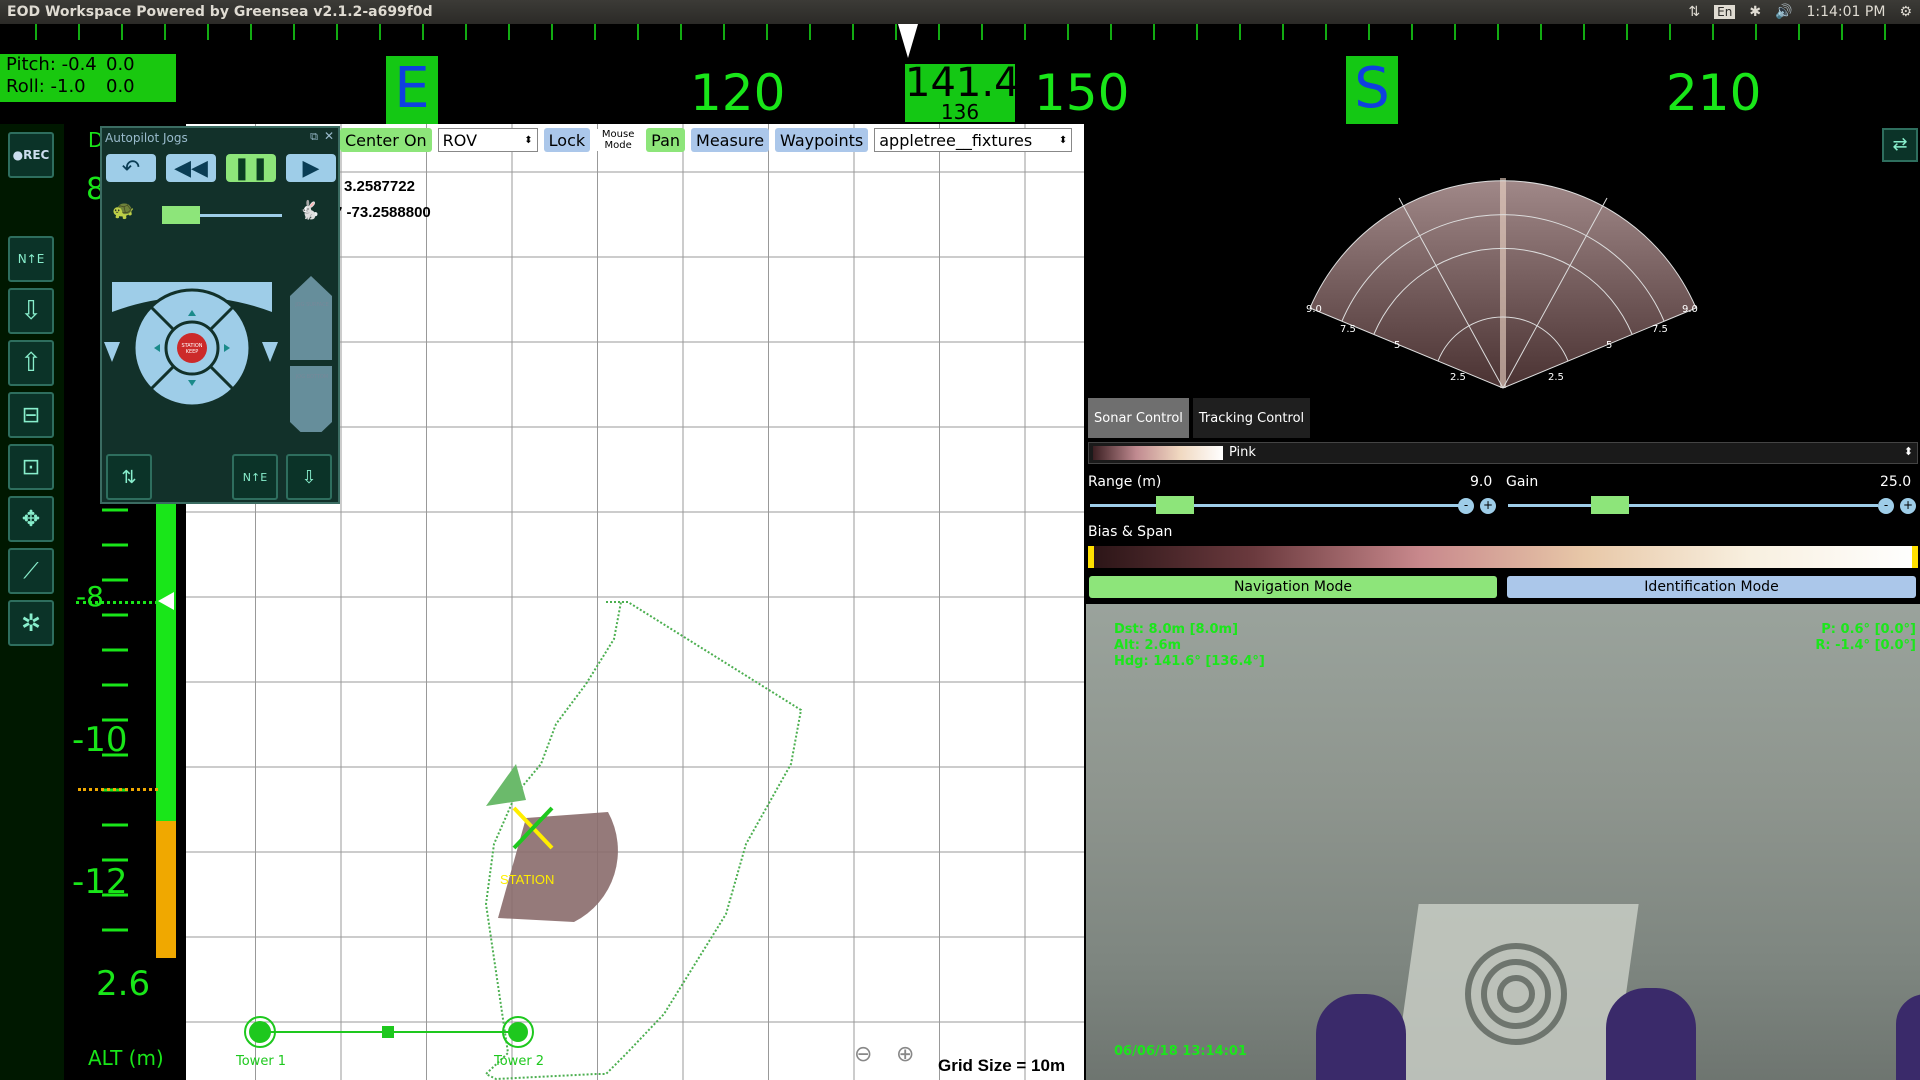  Describe the element at coordinates (412, 90) in the screenshot. I see `compass-cardinal-east: E` at that location.